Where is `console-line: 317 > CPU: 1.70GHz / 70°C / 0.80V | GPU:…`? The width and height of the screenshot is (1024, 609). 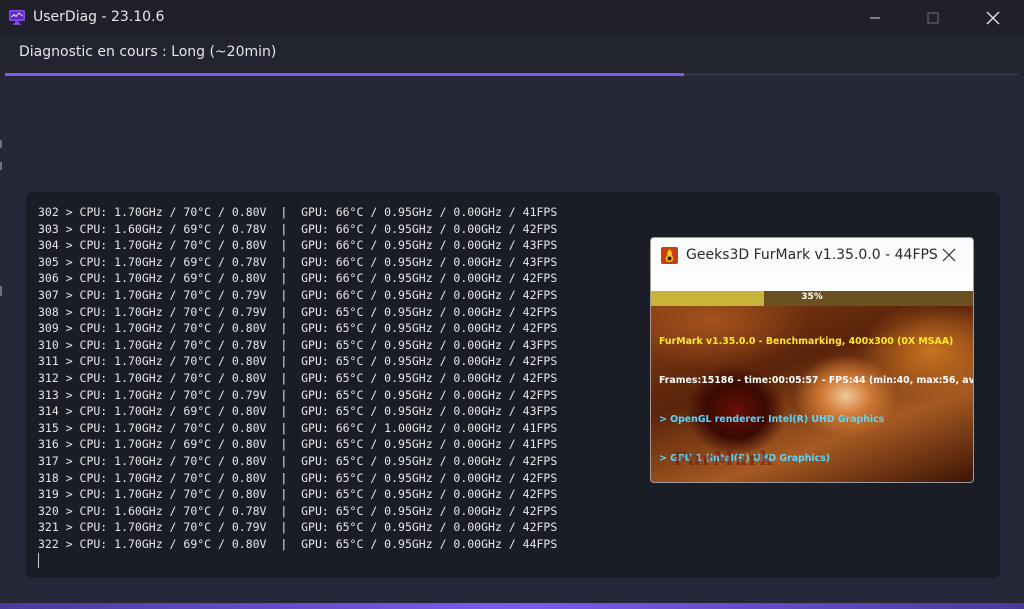 console-line: 317 > CPU: 1.70GHz / 70°C / 0.80V | GPU:… is located at coordinates (298, 460).